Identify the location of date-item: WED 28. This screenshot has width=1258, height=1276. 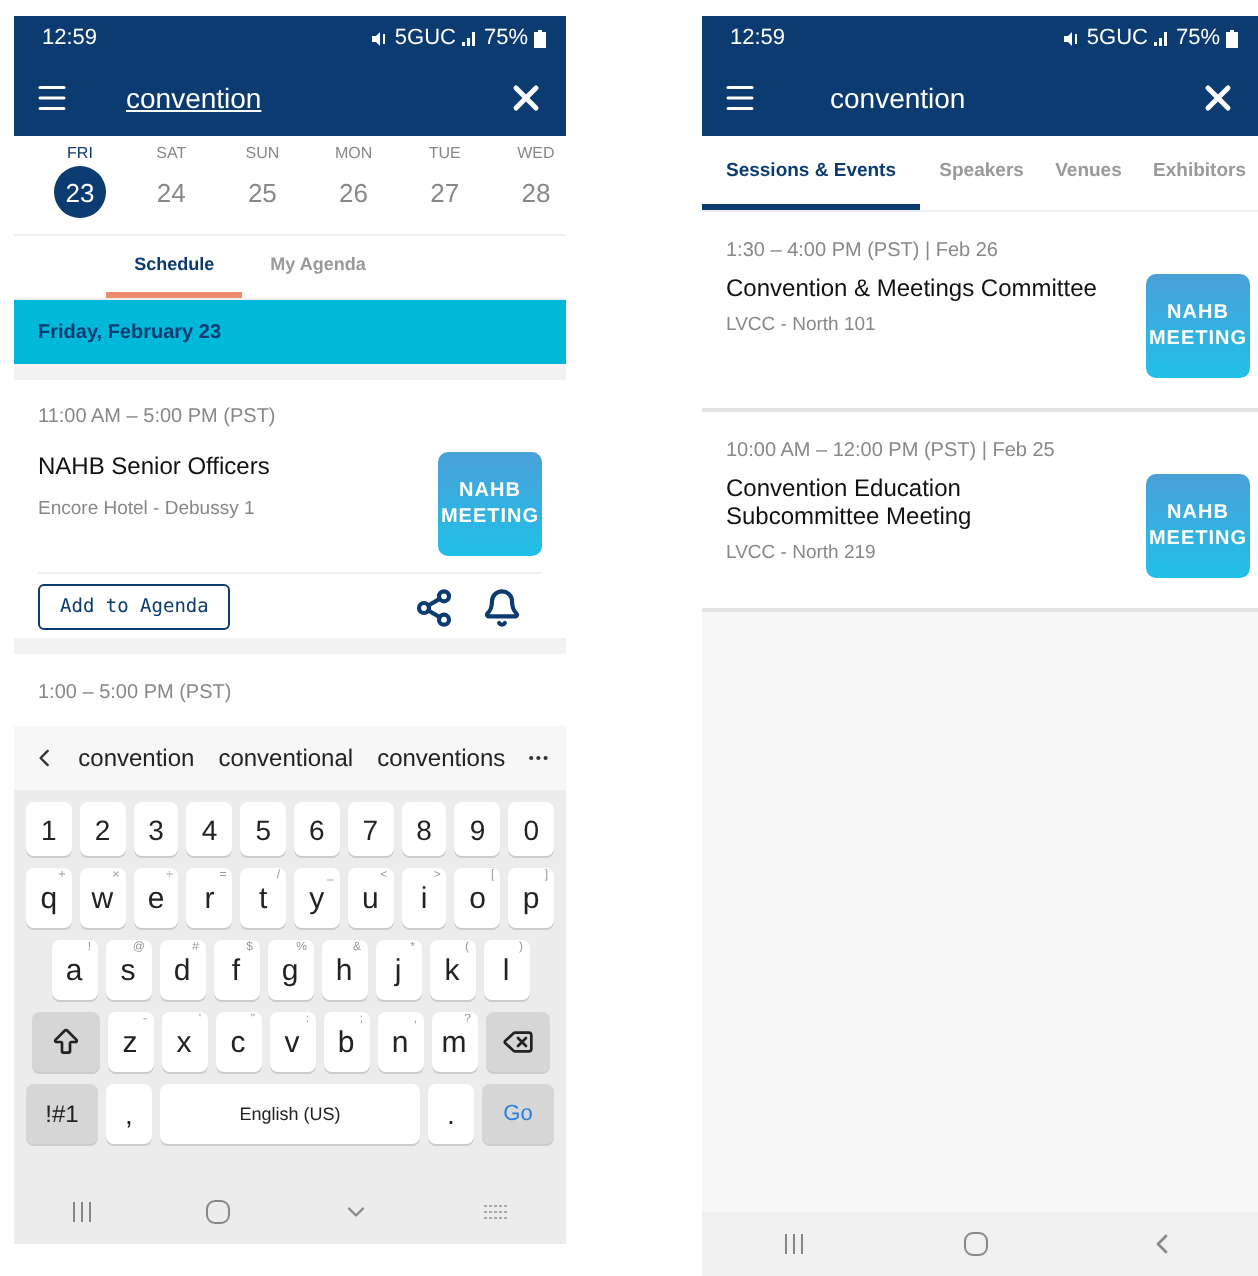
(535, 189).